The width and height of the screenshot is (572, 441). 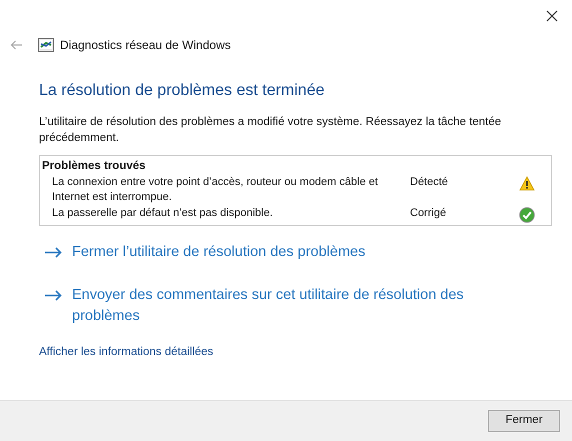 What do you see at coordinates (429, 213) in the screenshot?
I see `problem-status: Corrigé` at bounding box center [429, 213].